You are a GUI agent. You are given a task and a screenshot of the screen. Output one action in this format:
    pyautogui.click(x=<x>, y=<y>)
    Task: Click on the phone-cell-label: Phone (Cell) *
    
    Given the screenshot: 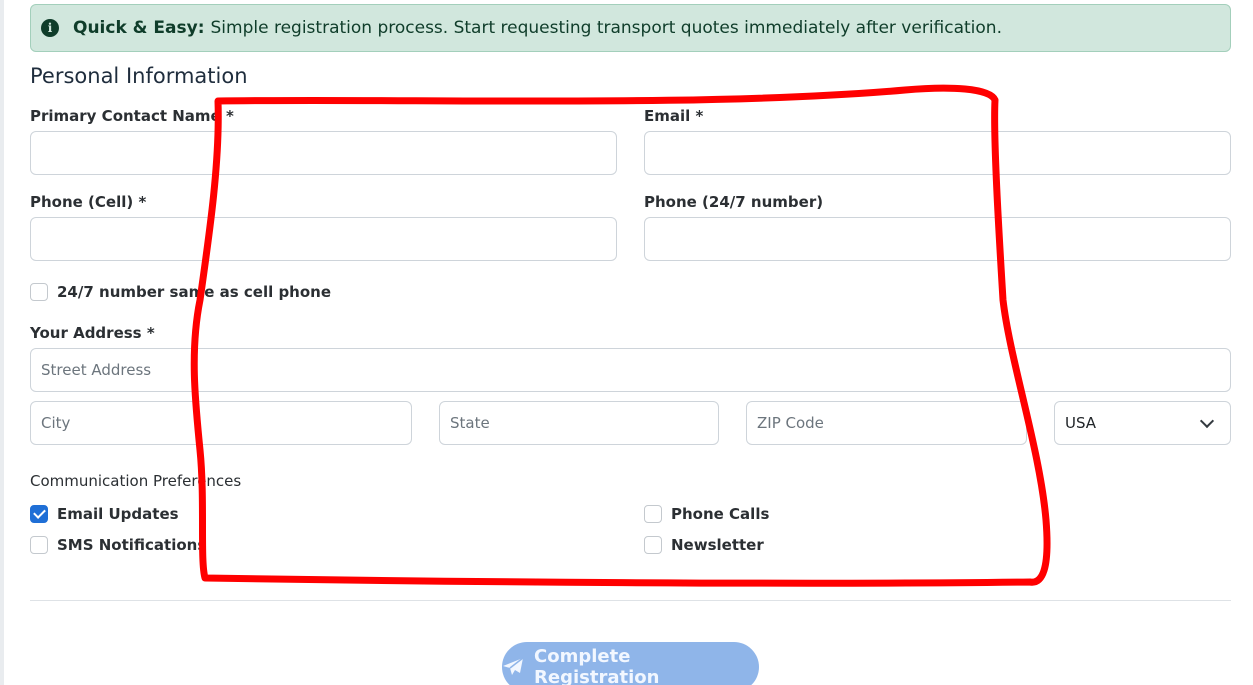 What is the action you would take?
    pyautogui.click(x=88, y=202)
    